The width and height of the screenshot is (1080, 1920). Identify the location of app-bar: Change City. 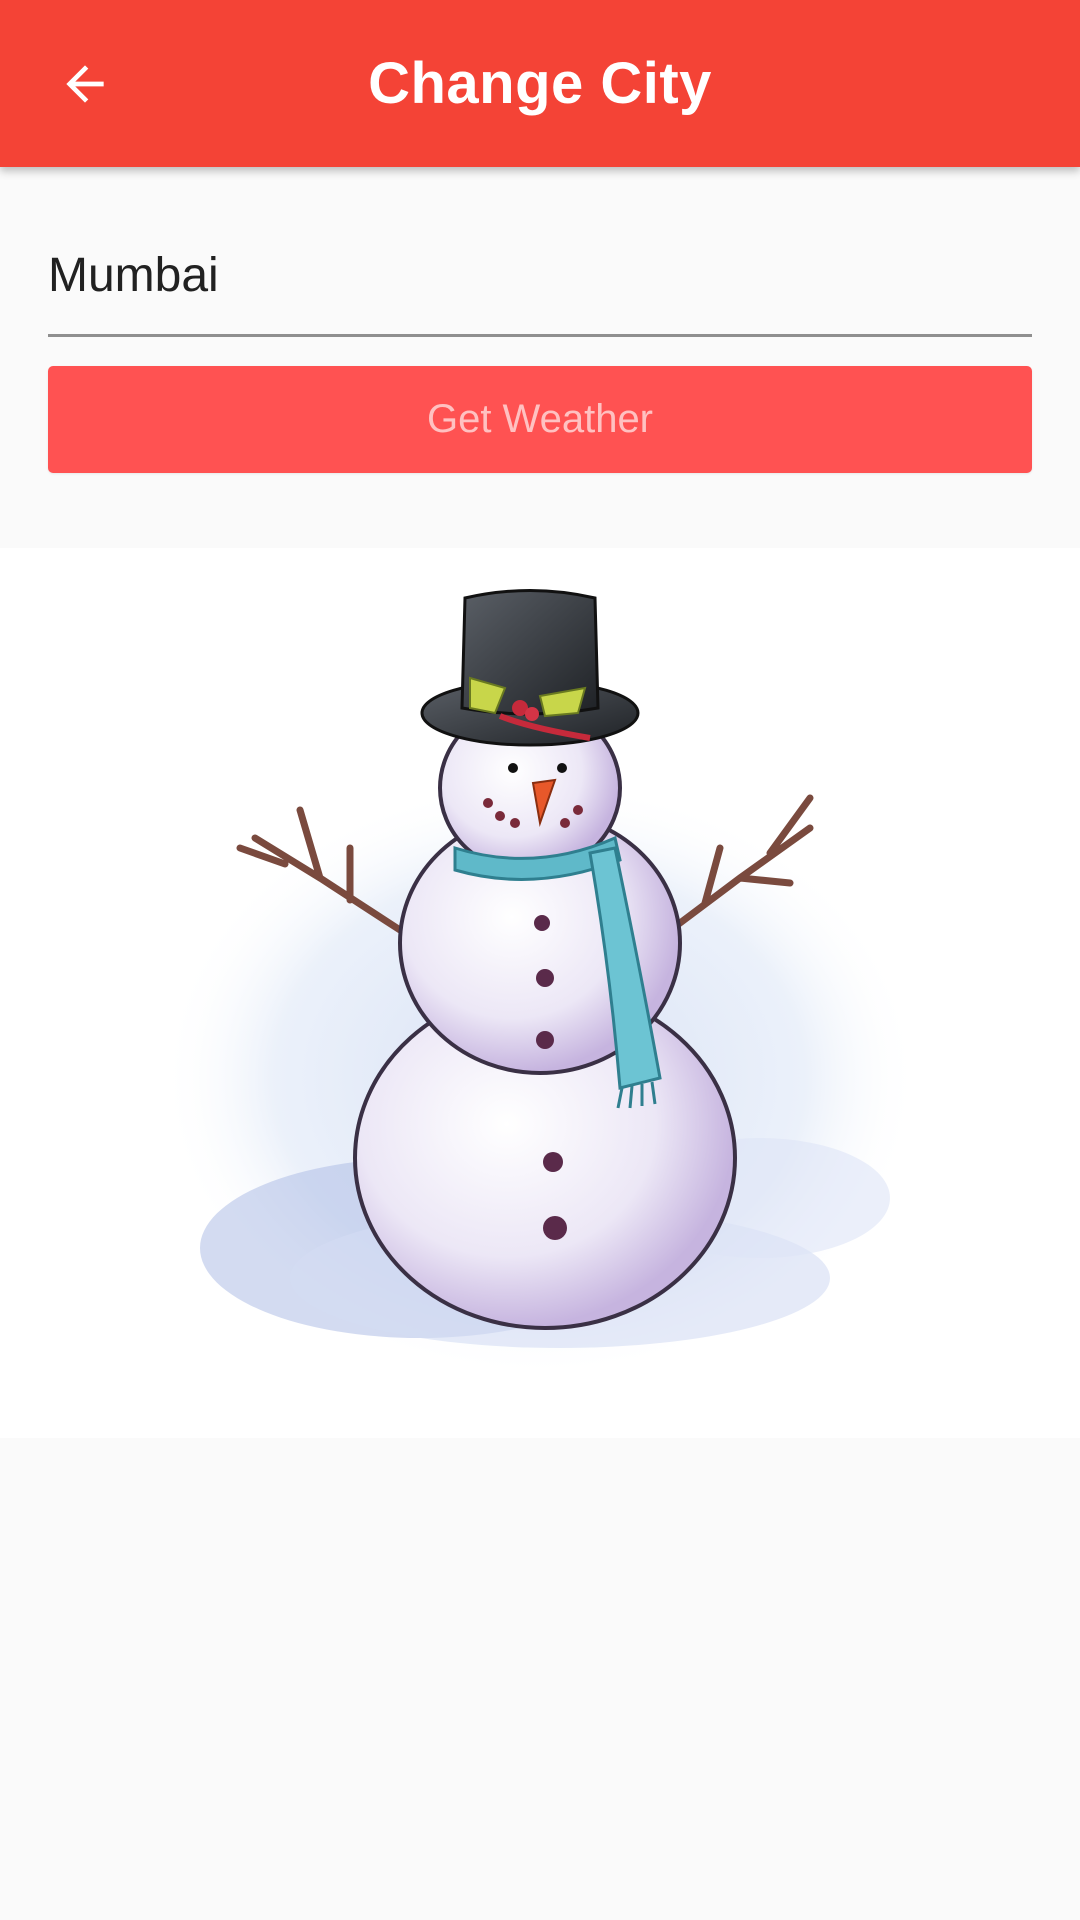
(540, 83).